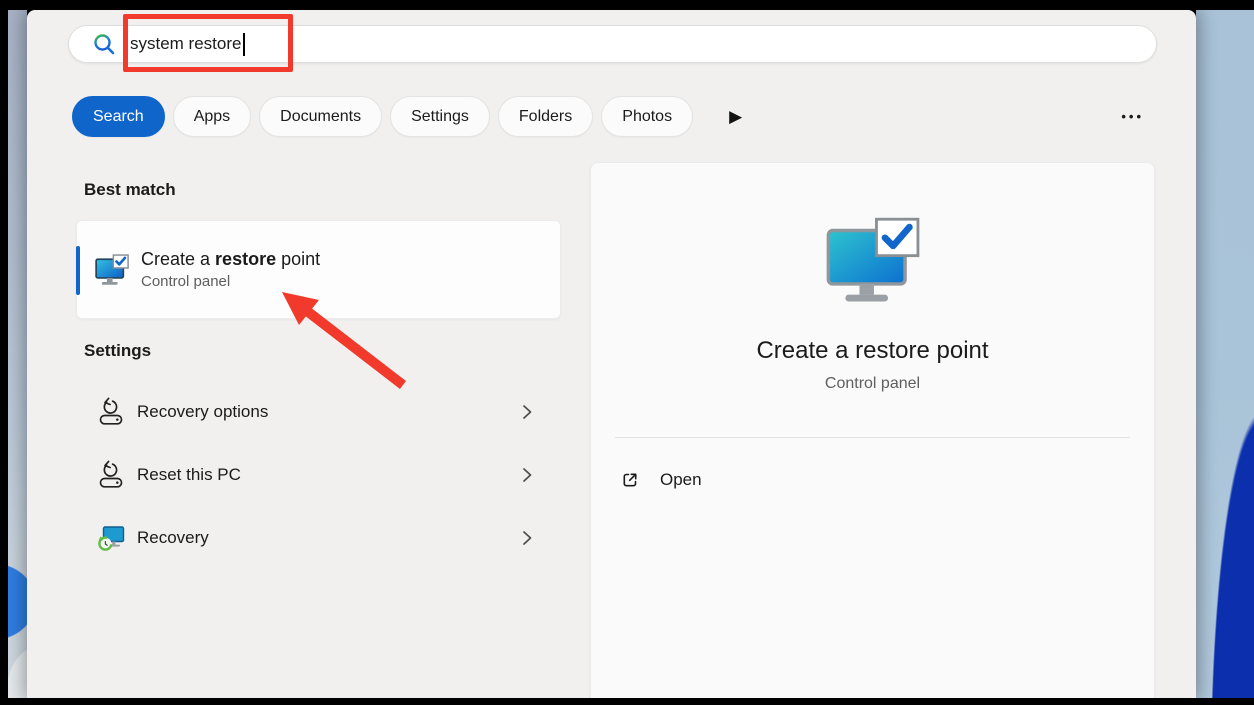 The image size is (1254, 705). Describe the element at coordinates (118, 350) in the screenshot. I see `settings-heading: Settings` at that location.